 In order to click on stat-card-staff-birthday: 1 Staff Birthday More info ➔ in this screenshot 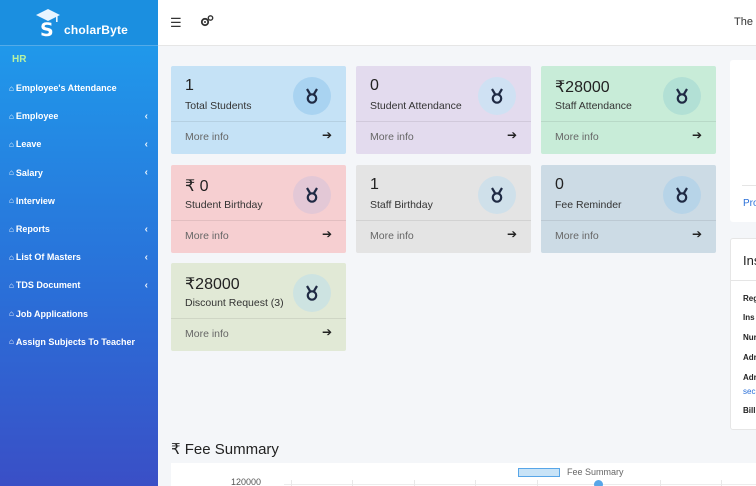, I will do `click(443, 209)`.